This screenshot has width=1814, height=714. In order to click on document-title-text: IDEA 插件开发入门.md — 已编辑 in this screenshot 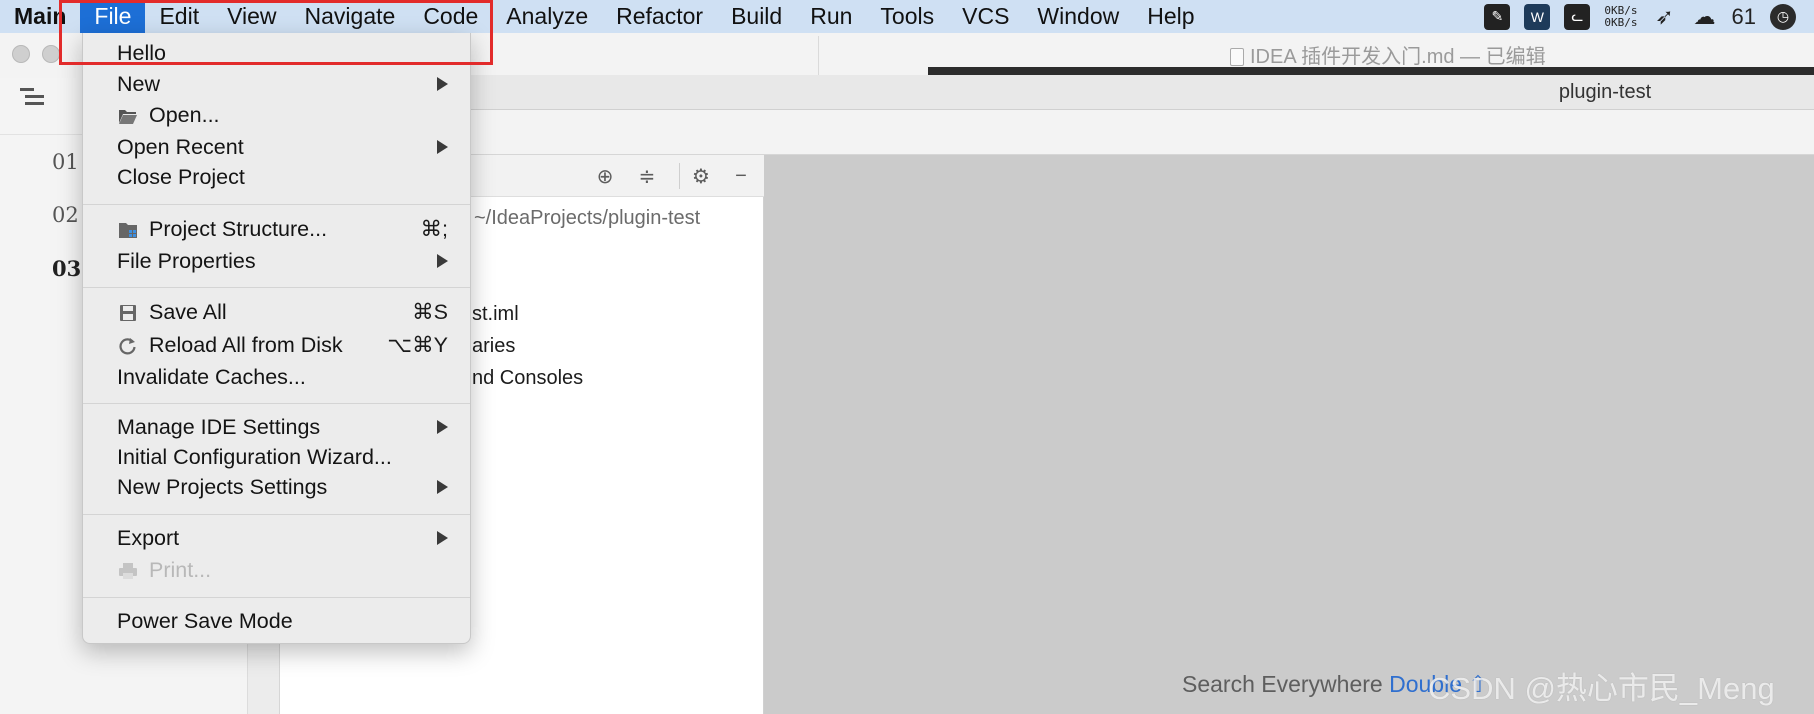, I will do `click(1398, 57)`.